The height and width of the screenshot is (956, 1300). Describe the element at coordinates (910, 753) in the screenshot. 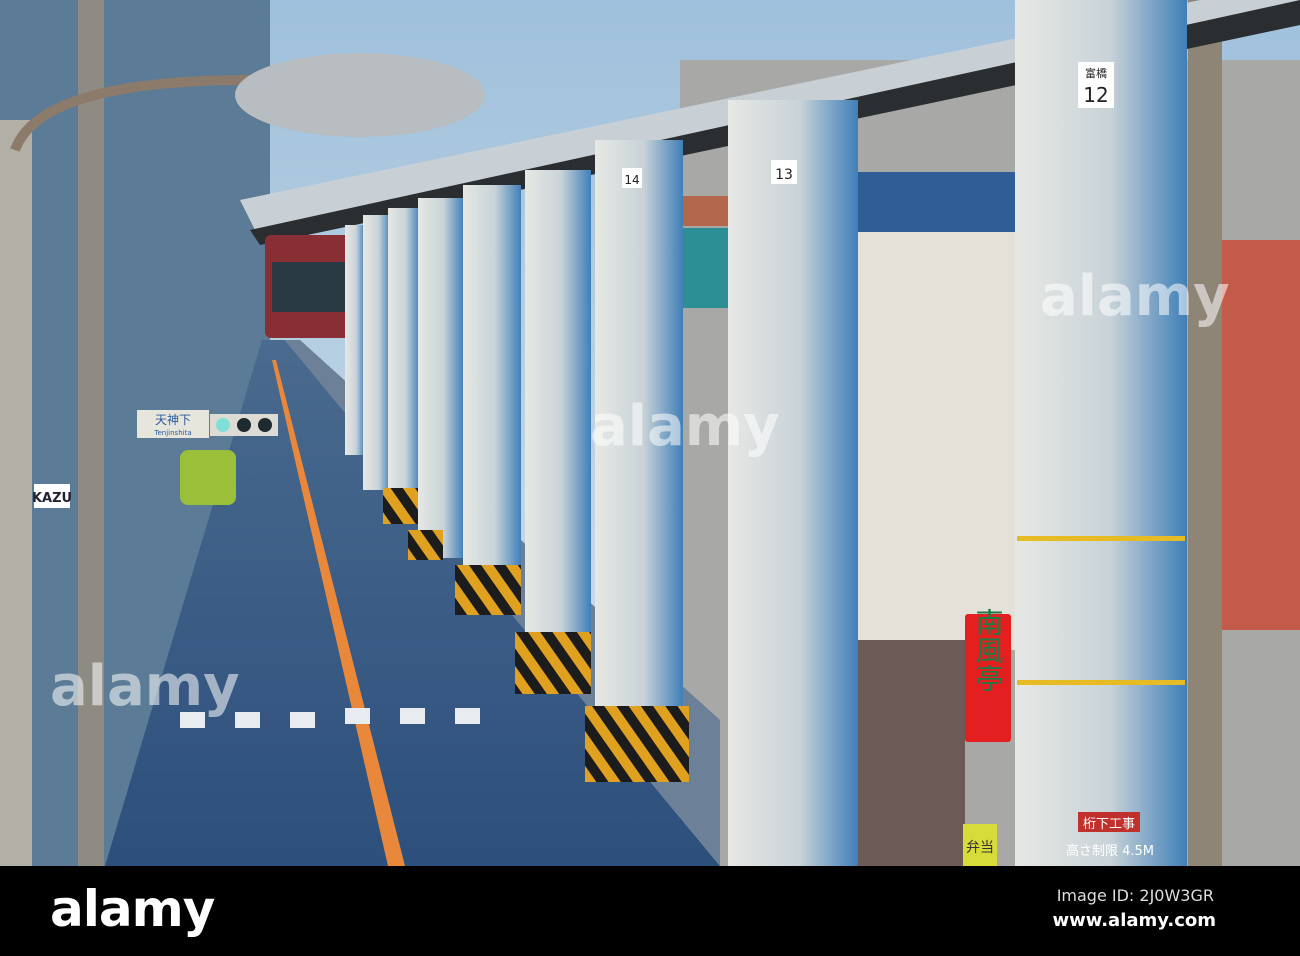

I see `wood-fence` at that location.